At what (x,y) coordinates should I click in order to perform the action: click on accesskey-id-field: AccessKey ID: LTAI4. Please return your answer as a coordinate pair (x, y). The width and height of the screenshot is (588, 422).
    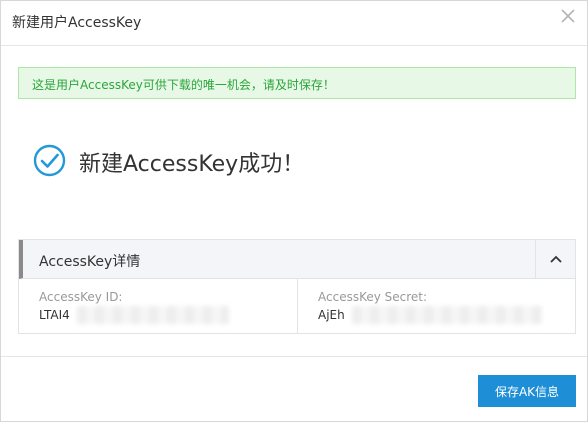
    Looking at the image, I should click on (158, 306).